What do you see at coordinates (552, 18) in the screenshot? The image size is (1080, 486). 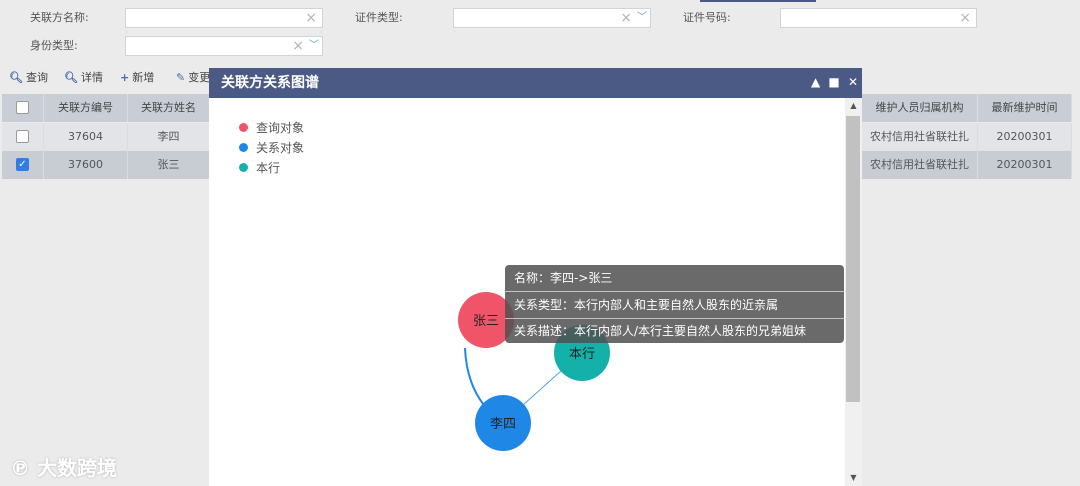 I see `cert-type-select: × ﹀` at bounding box center [552, 18].